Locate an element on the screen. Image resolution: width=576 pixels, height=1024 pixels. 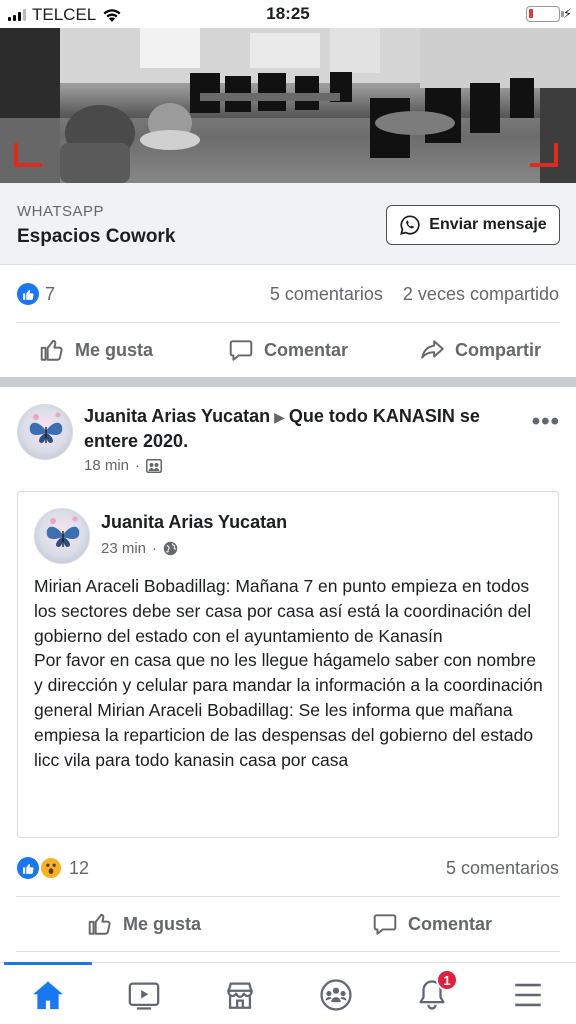
frame-corner-left is located at coordinates (28, 155).